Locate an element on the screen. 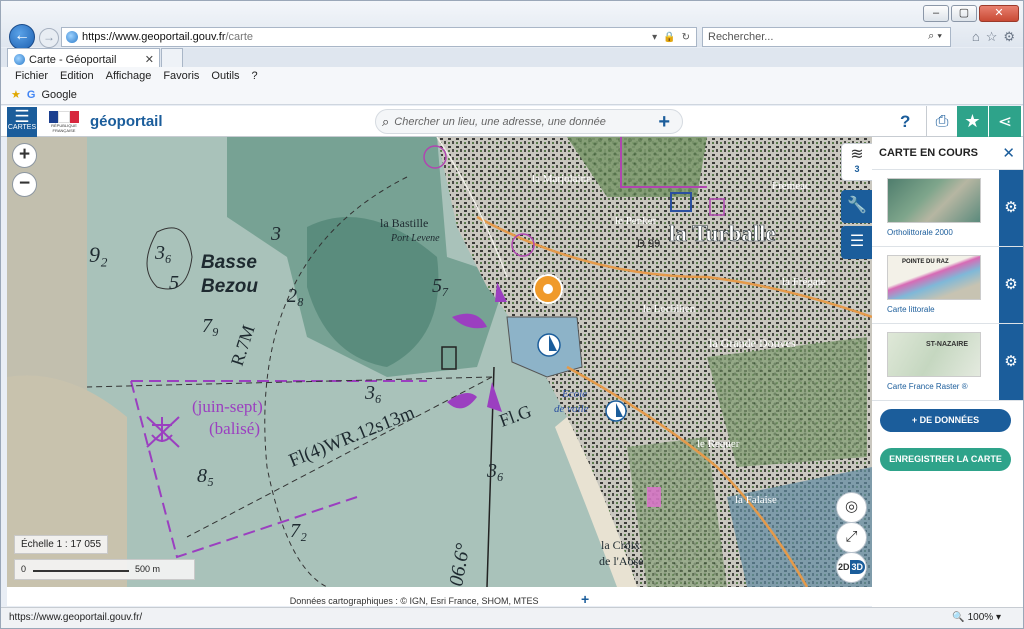 The image size is (1024, 629). url-path: /carte is located at coordinates (239, 37).